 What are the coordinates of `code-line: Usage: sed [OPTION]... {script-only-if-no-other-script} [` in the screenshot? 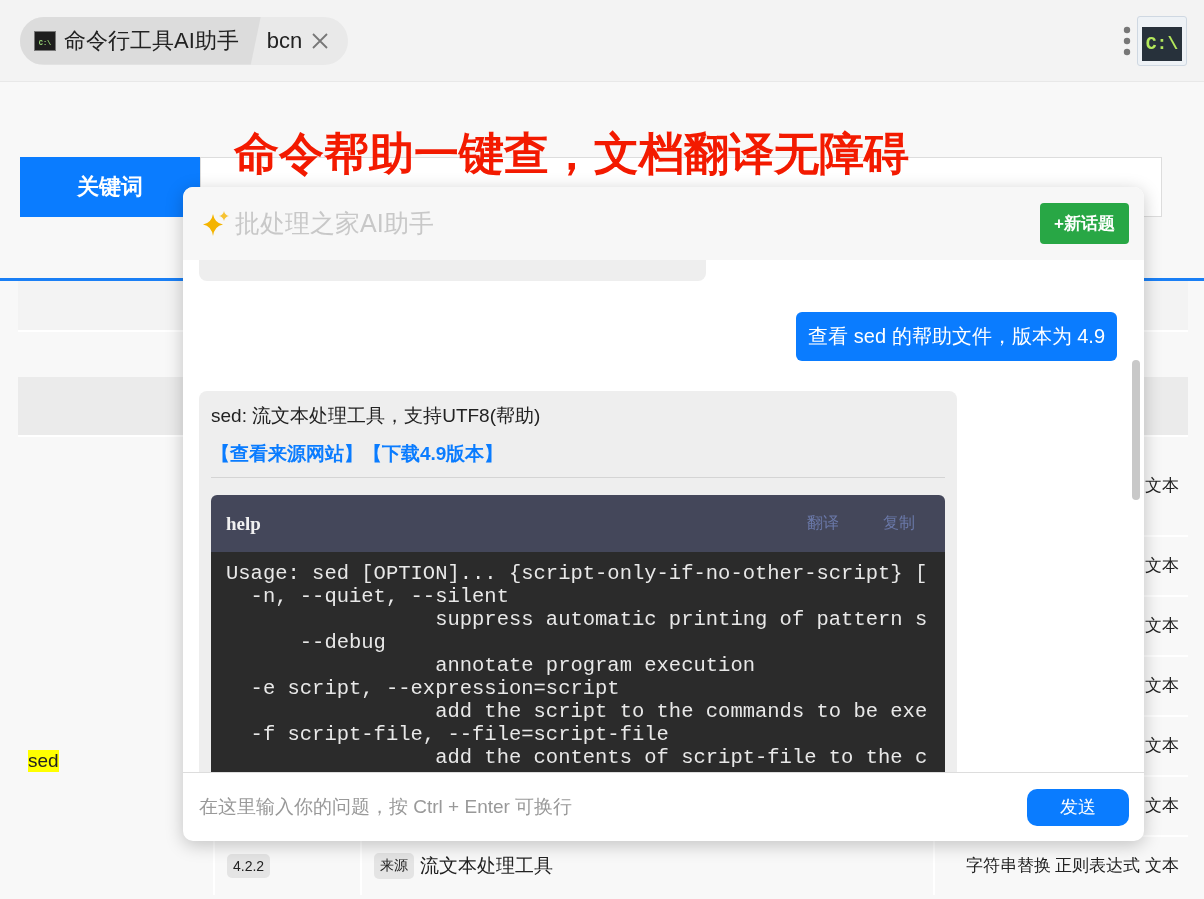 It's located at (577, 573).